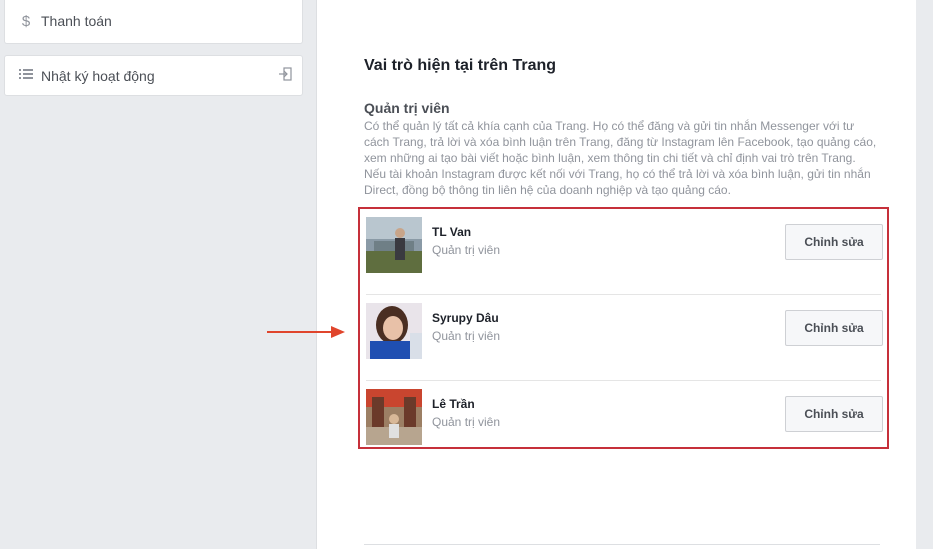 Image resolution: width=933 pixels, height=549 pixels. I want to click on right-gutter, so click(924, 274).